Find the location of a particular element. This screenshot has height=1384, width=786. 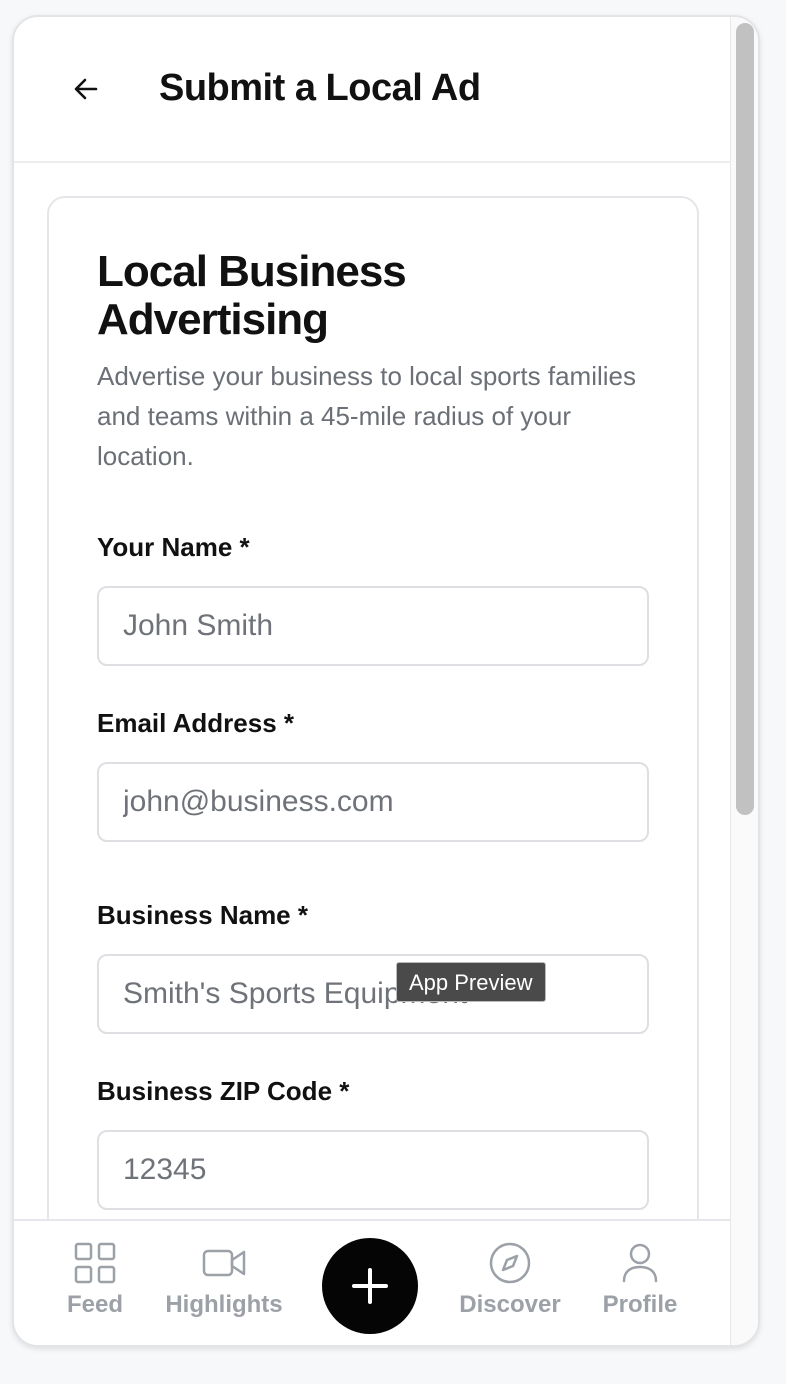

your-name-input is located at coordinates (373, 626).